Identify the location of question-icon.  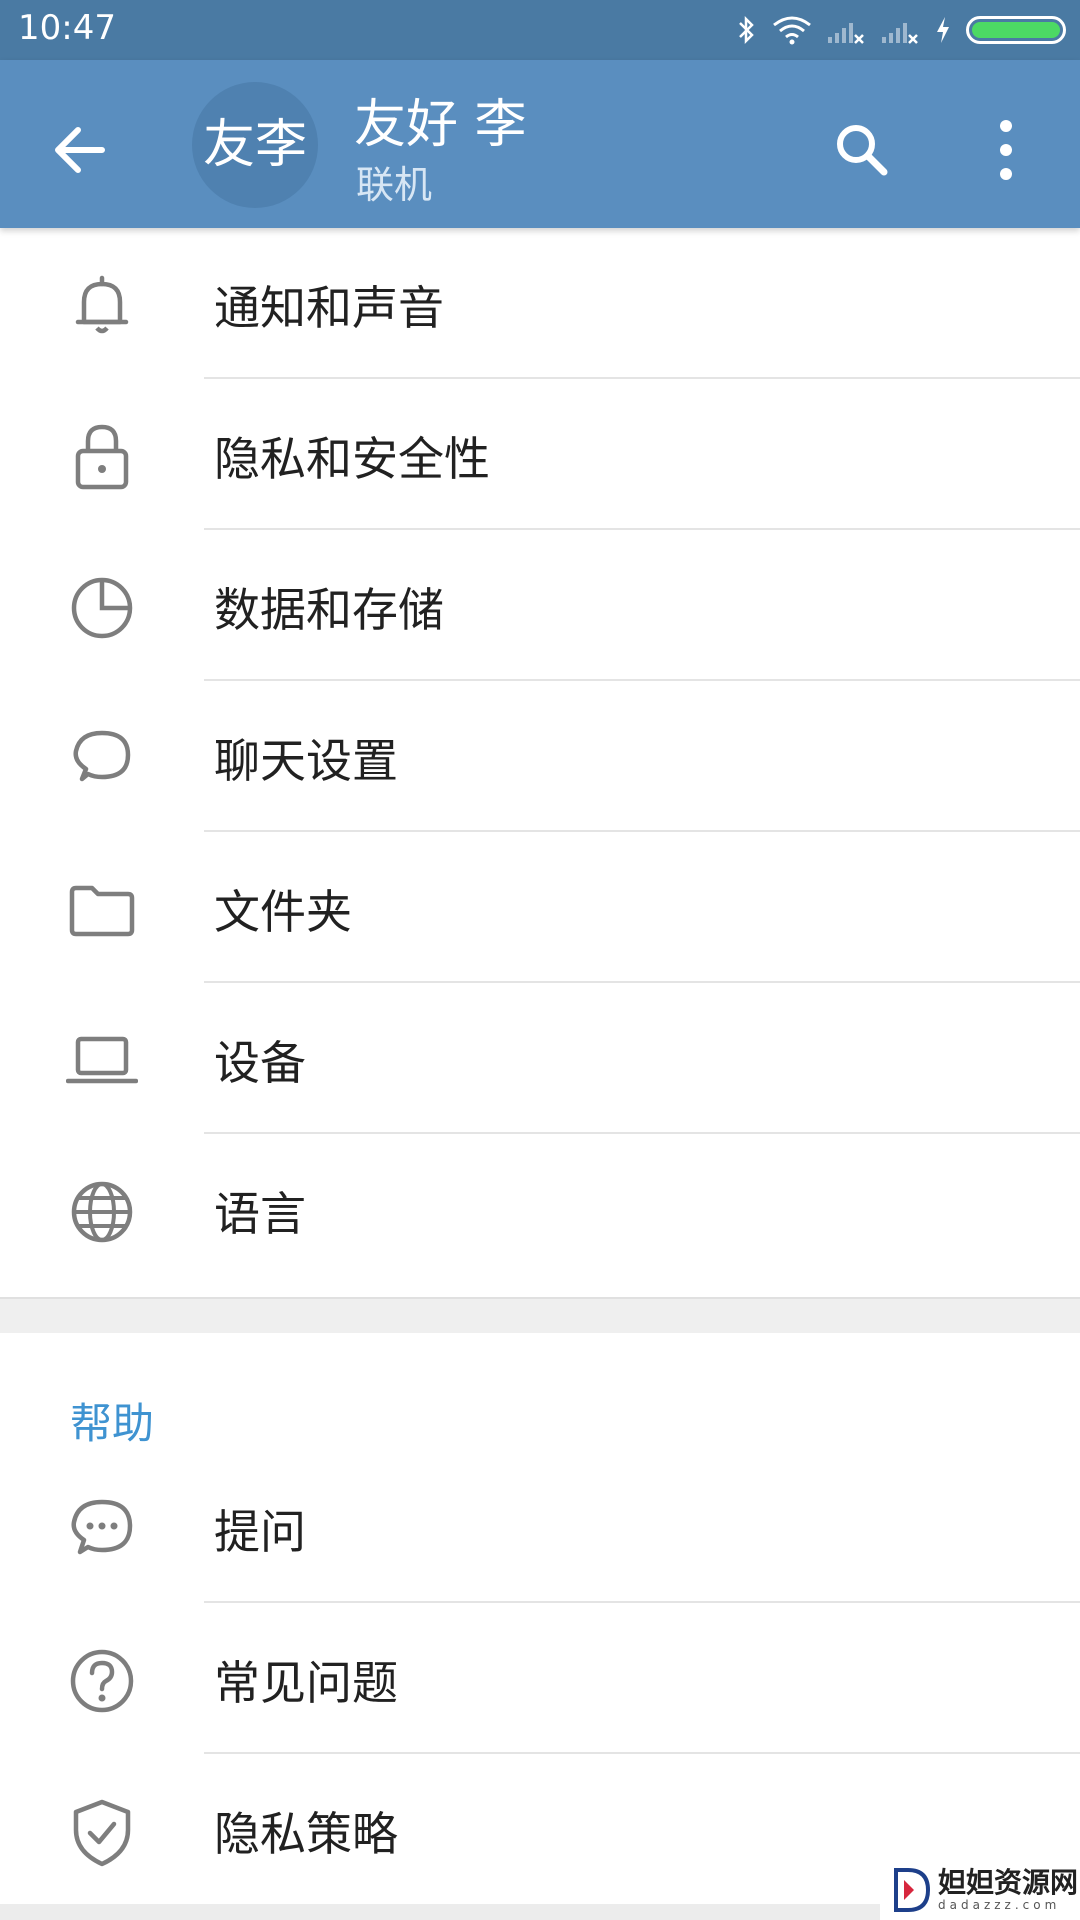
(102, 1681).